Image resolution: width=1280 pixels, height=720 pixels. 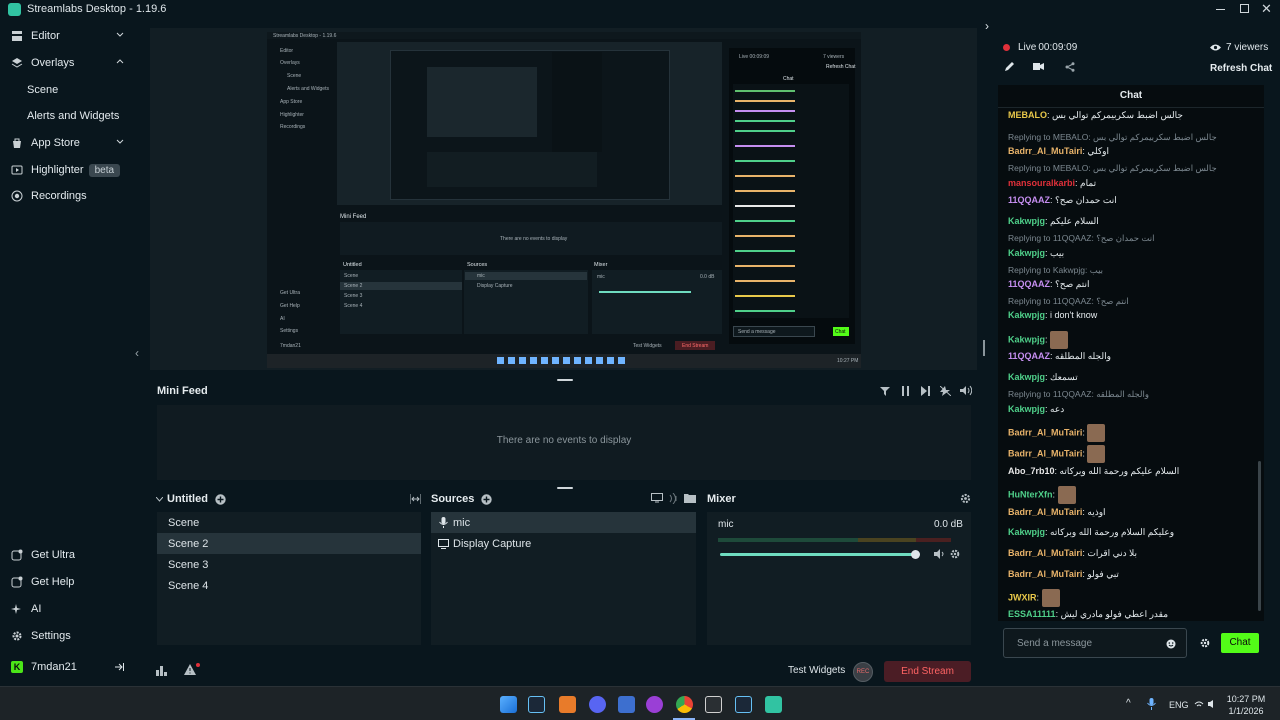 I want to click on sidebar-item-recordings: Recordings, so click(x=68, y=196).